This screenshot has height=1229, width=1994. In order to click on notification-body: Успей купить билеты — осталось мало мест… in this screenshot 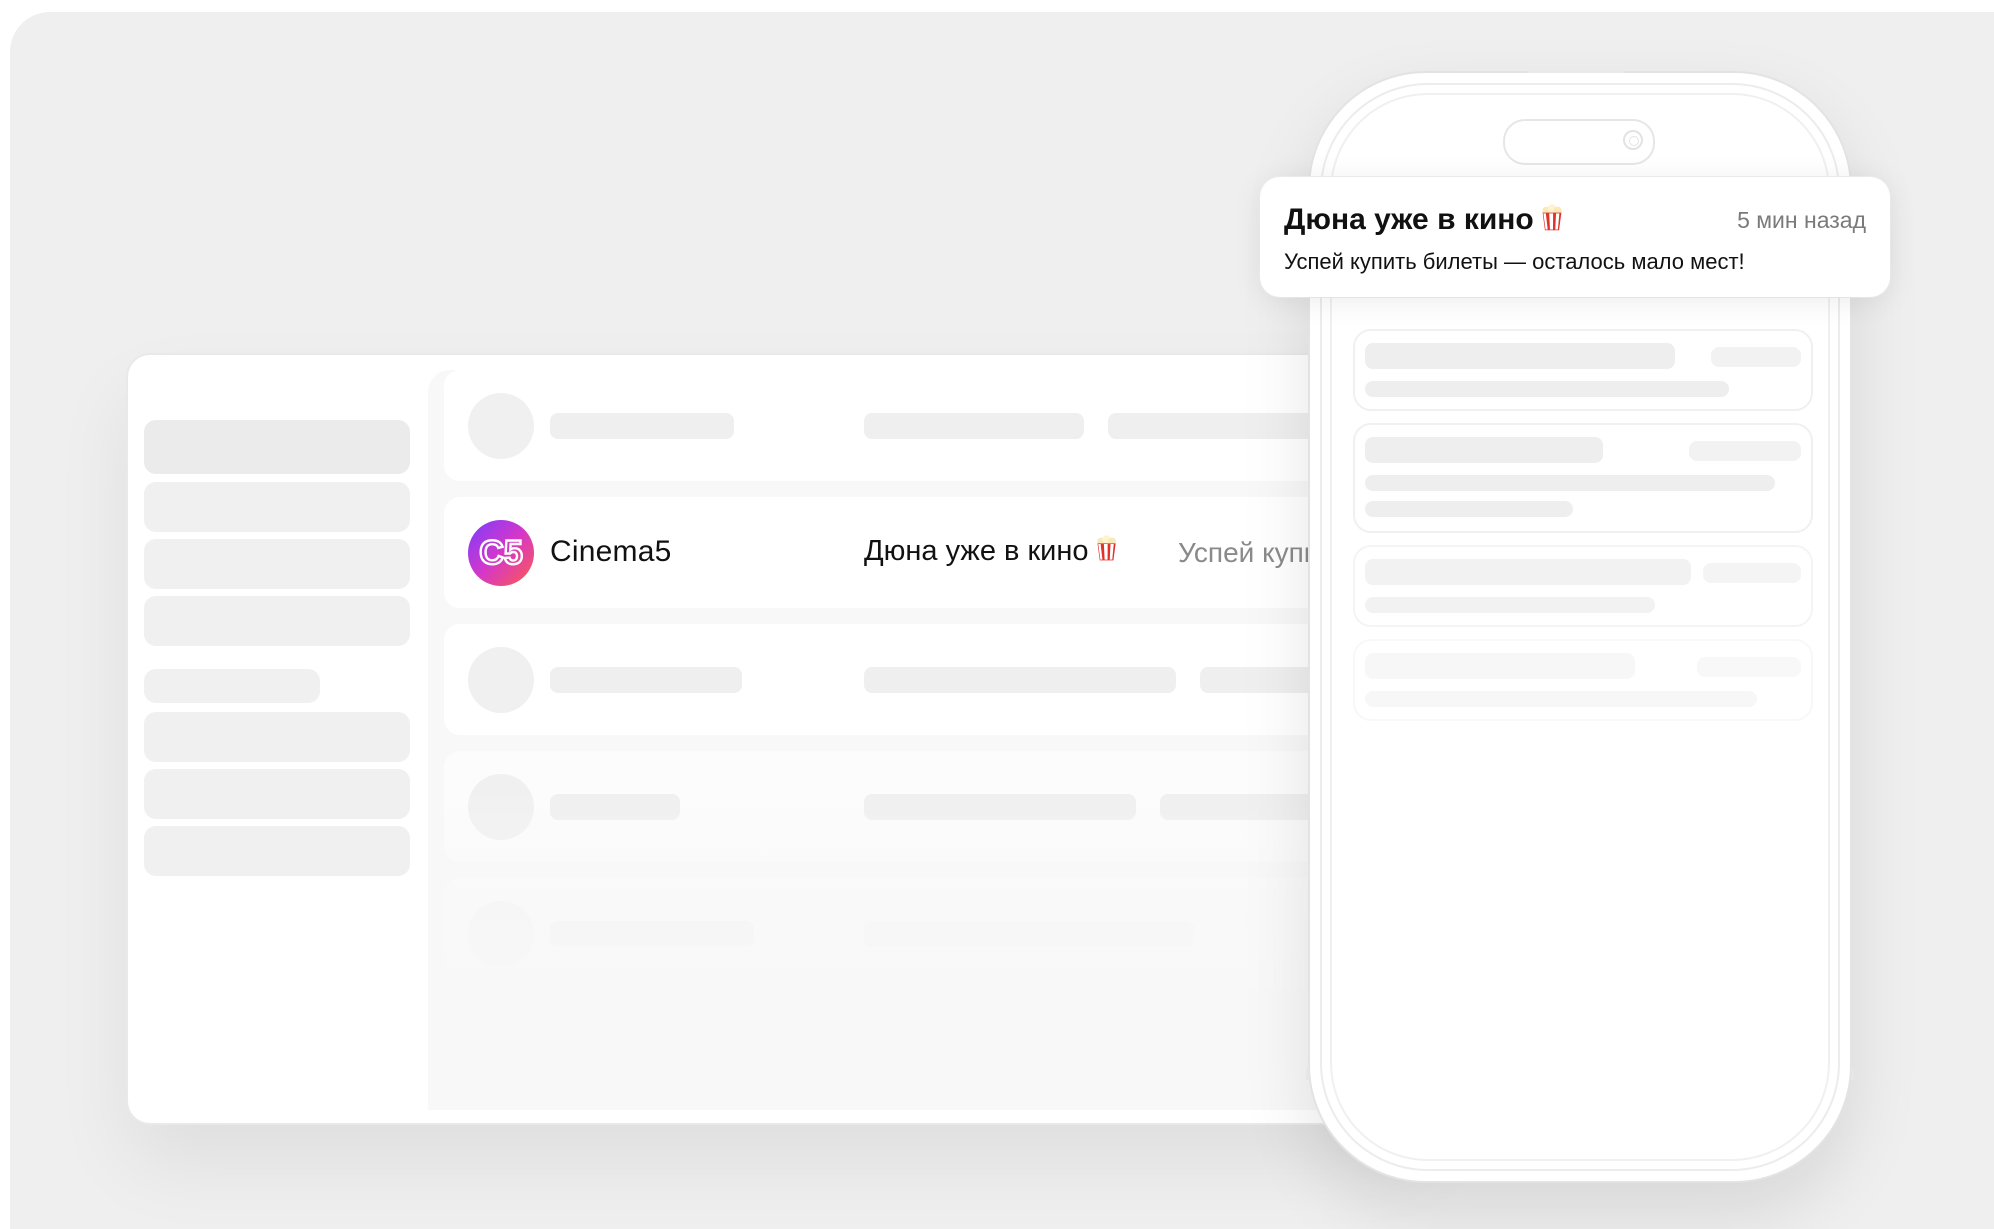, I will do `click(1514, 261)`.